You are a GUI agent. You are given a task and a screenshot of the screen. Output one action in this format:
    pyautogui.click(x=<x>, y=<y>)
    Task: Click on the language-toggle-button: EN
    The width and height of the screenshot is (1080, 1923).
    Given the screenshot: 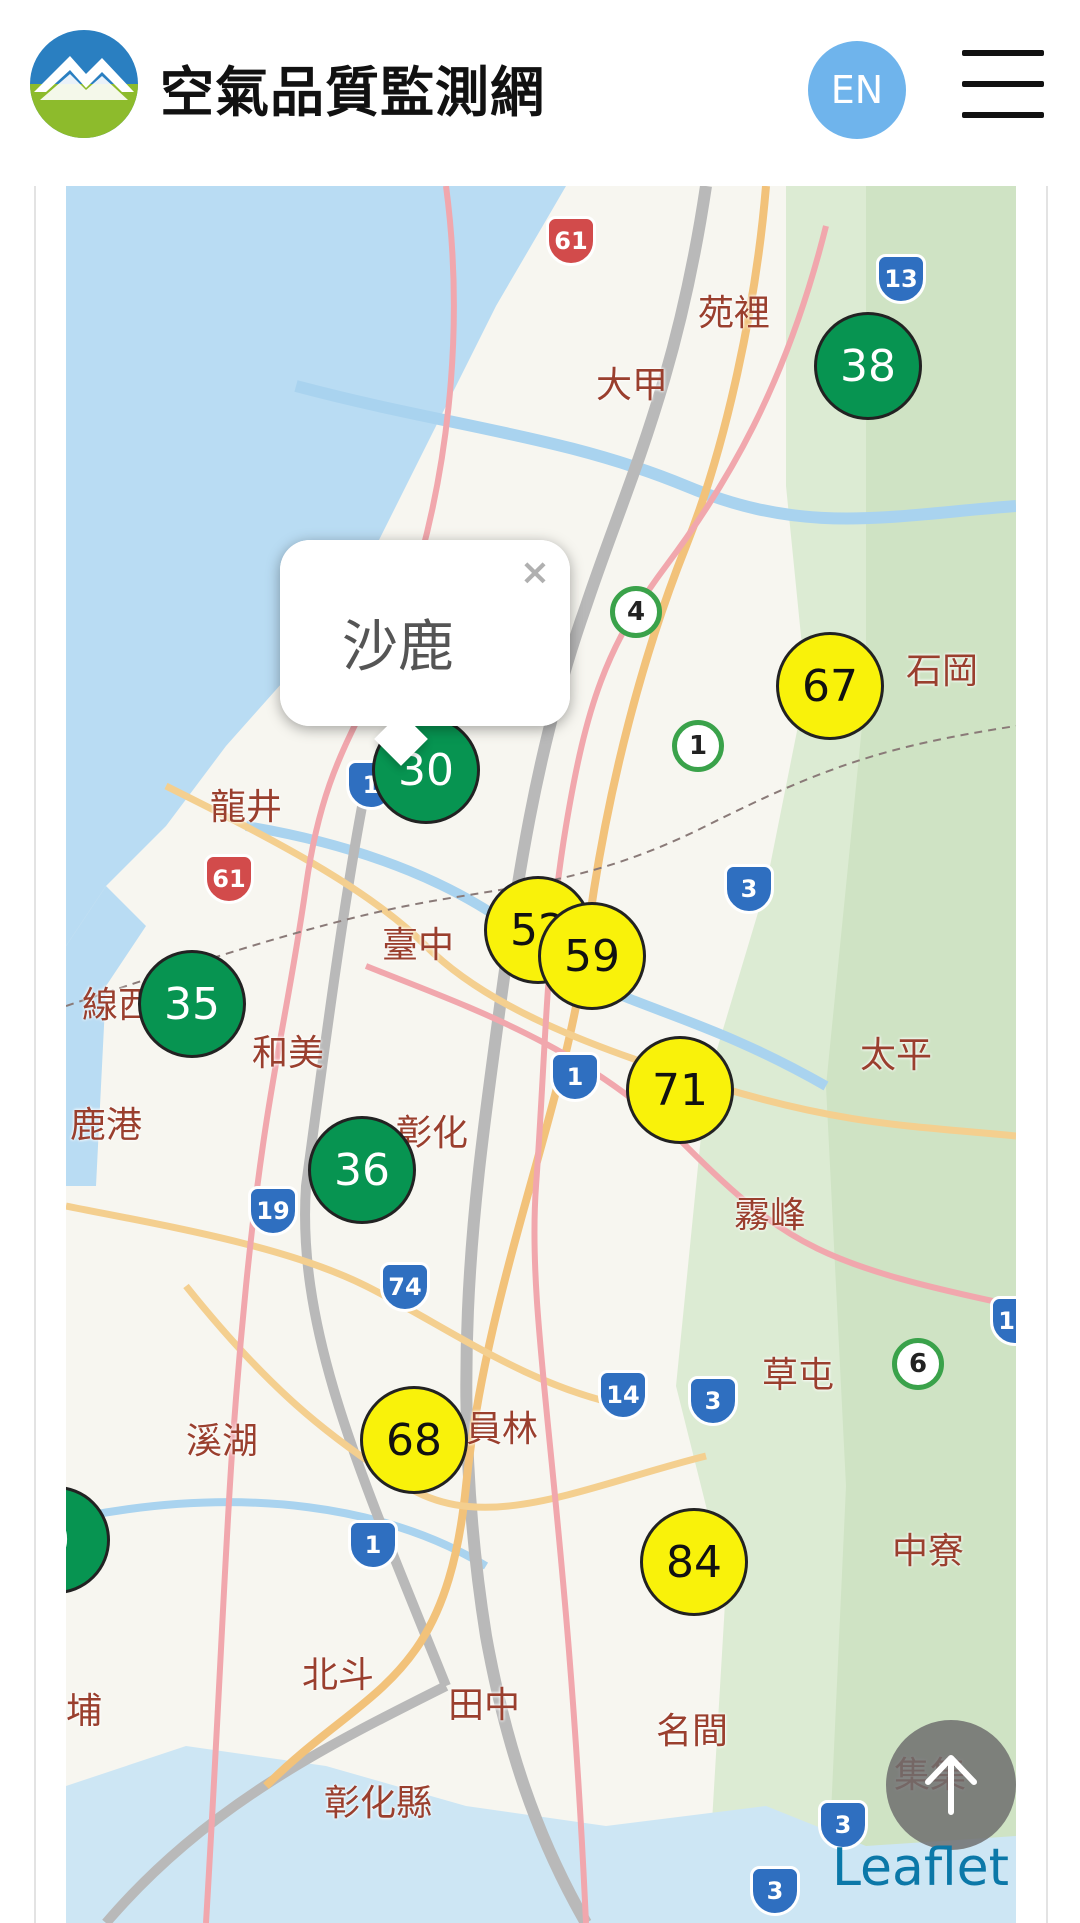 What is the action you would take?
    pyautogui.click(x=857, y=90)
    